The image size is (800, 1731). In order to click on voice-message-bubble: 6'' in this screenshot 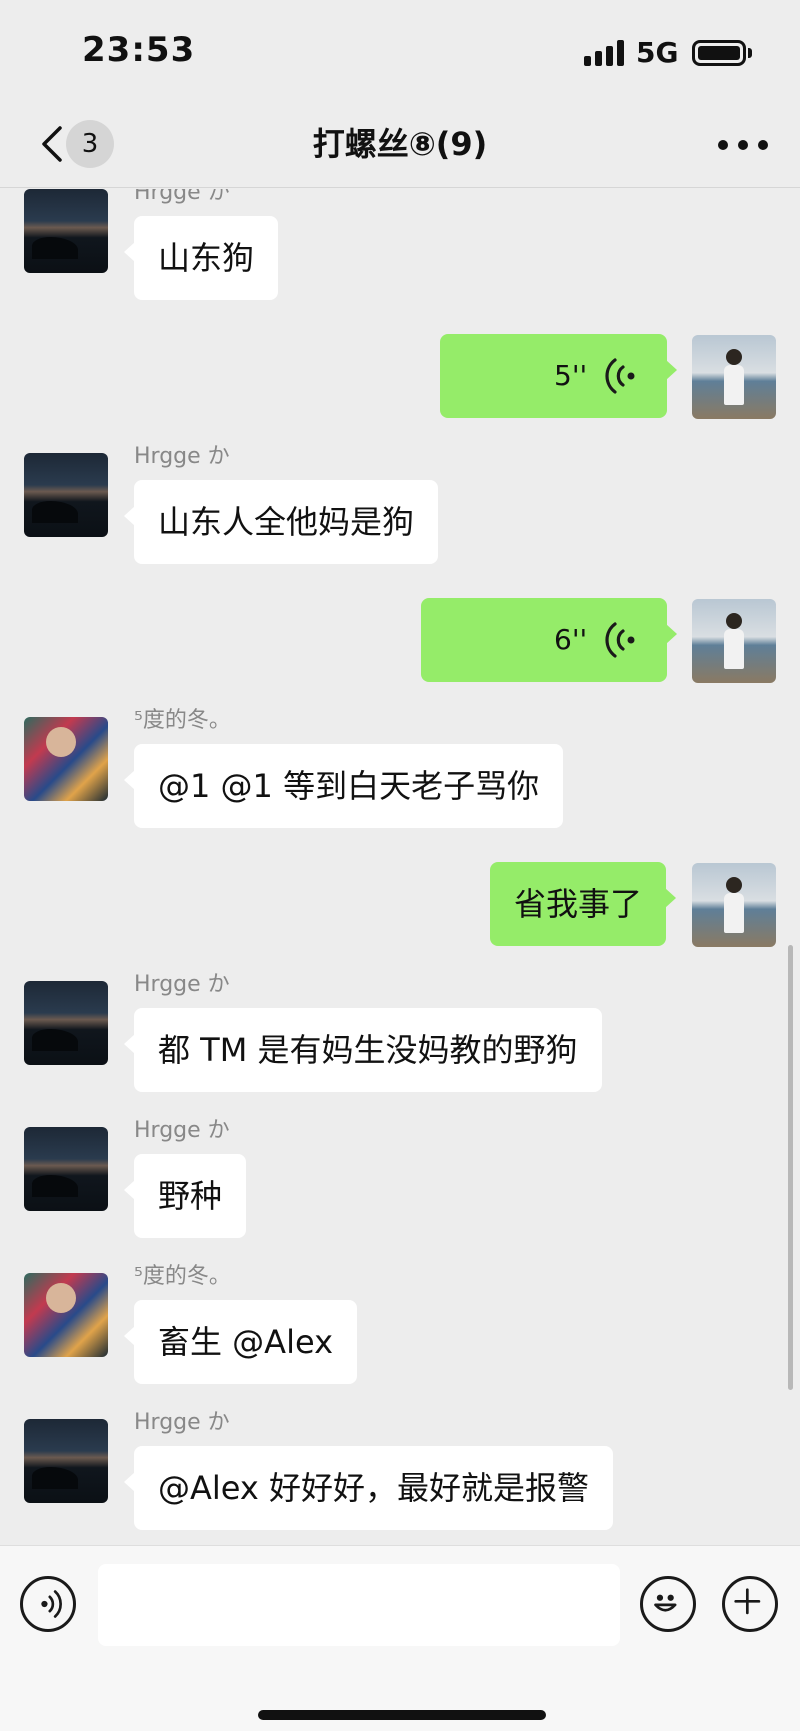, I will do `click(549, 640)`.